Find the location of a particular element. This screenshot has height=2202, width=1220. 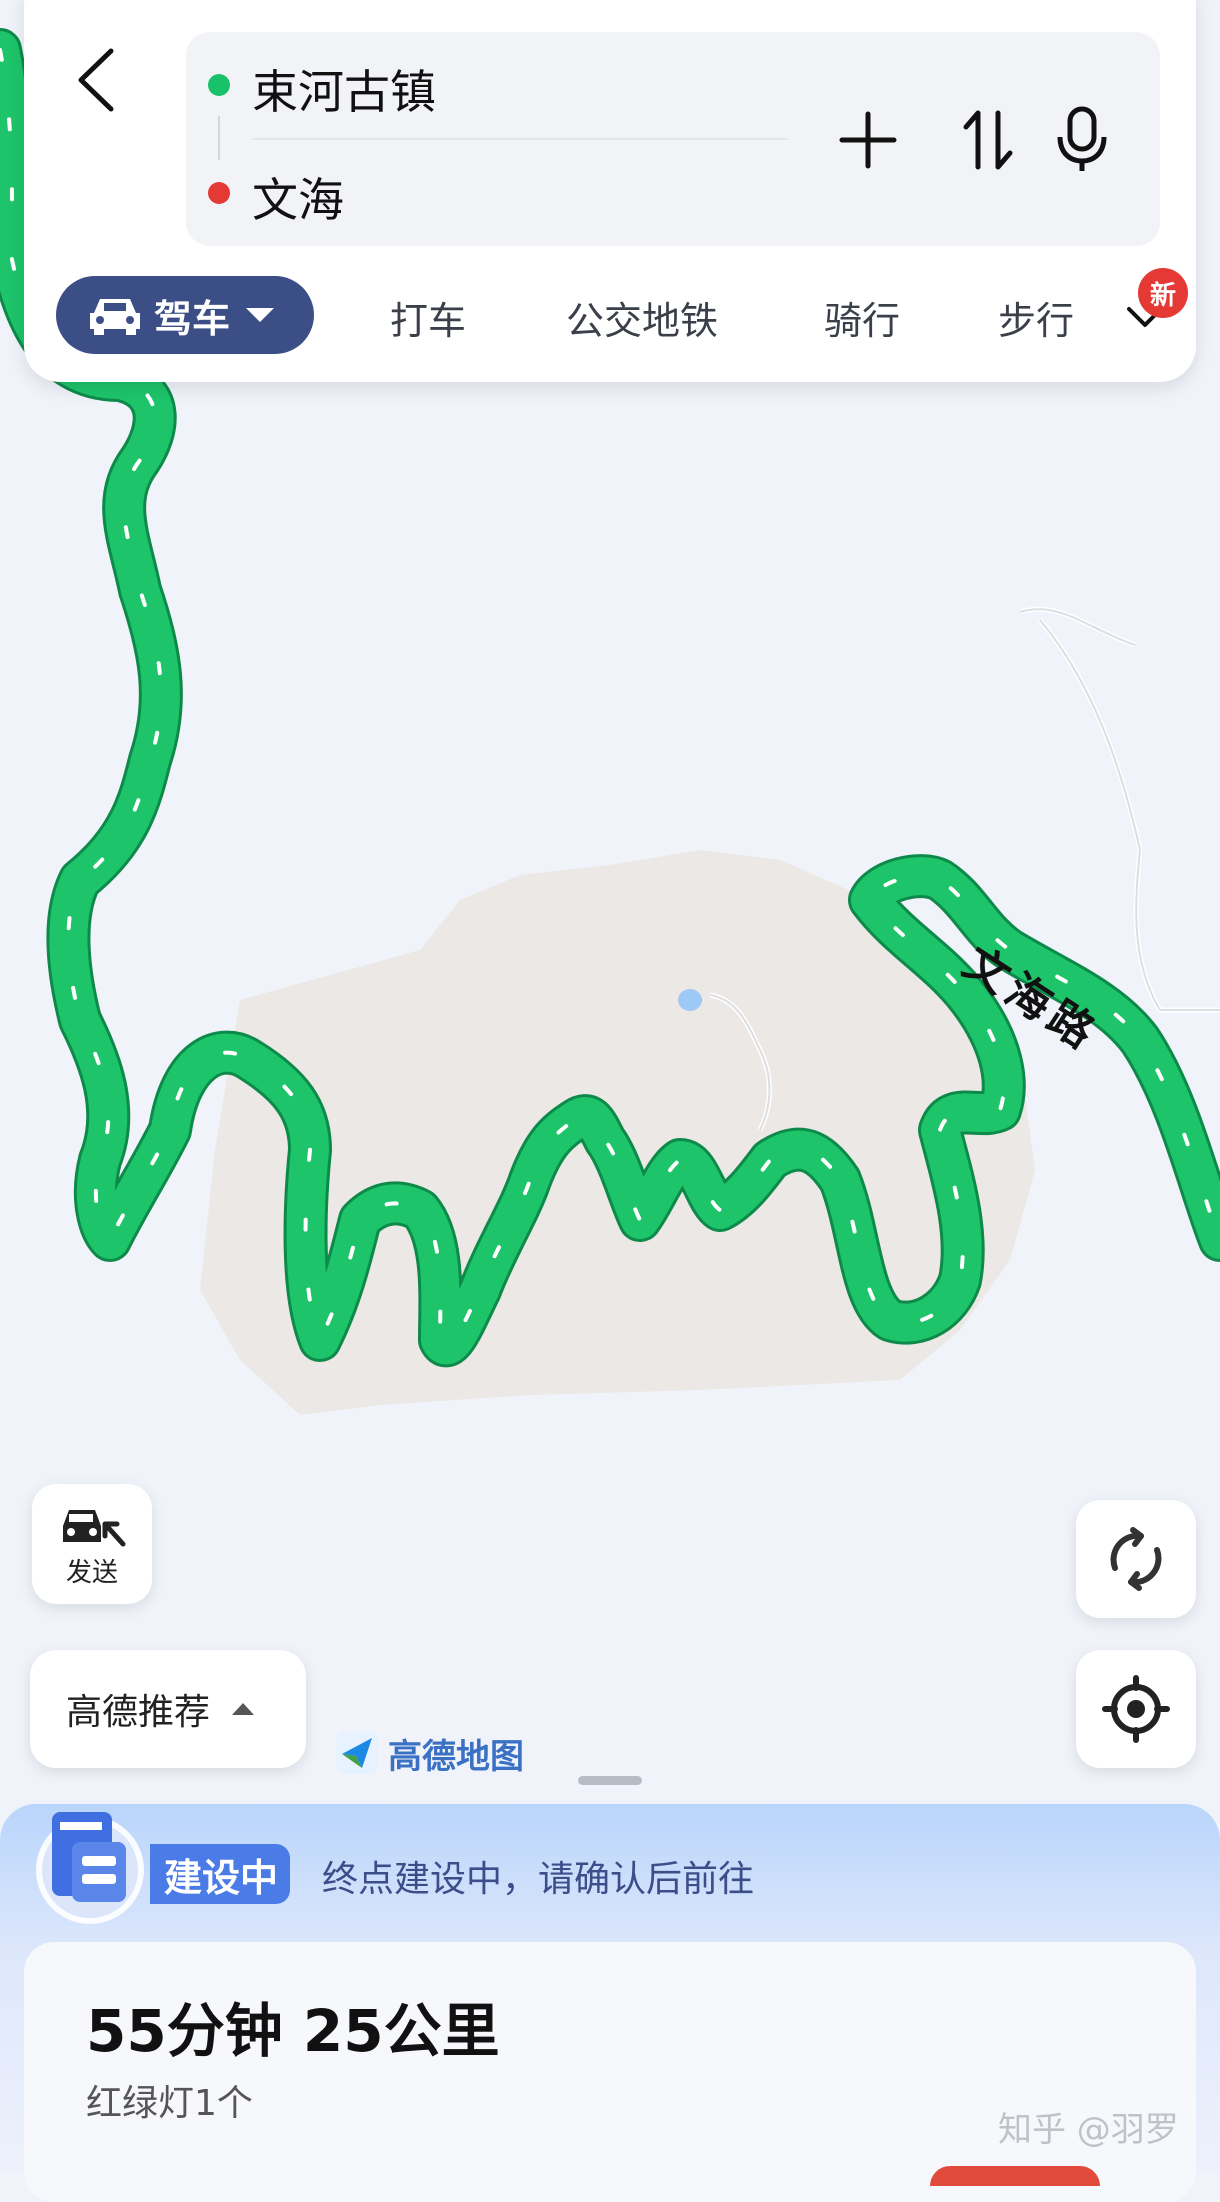

travel-mode-bar: 驾车 打车 公交地铁 骑行 步行 新 is located at coordinates (622, 313).